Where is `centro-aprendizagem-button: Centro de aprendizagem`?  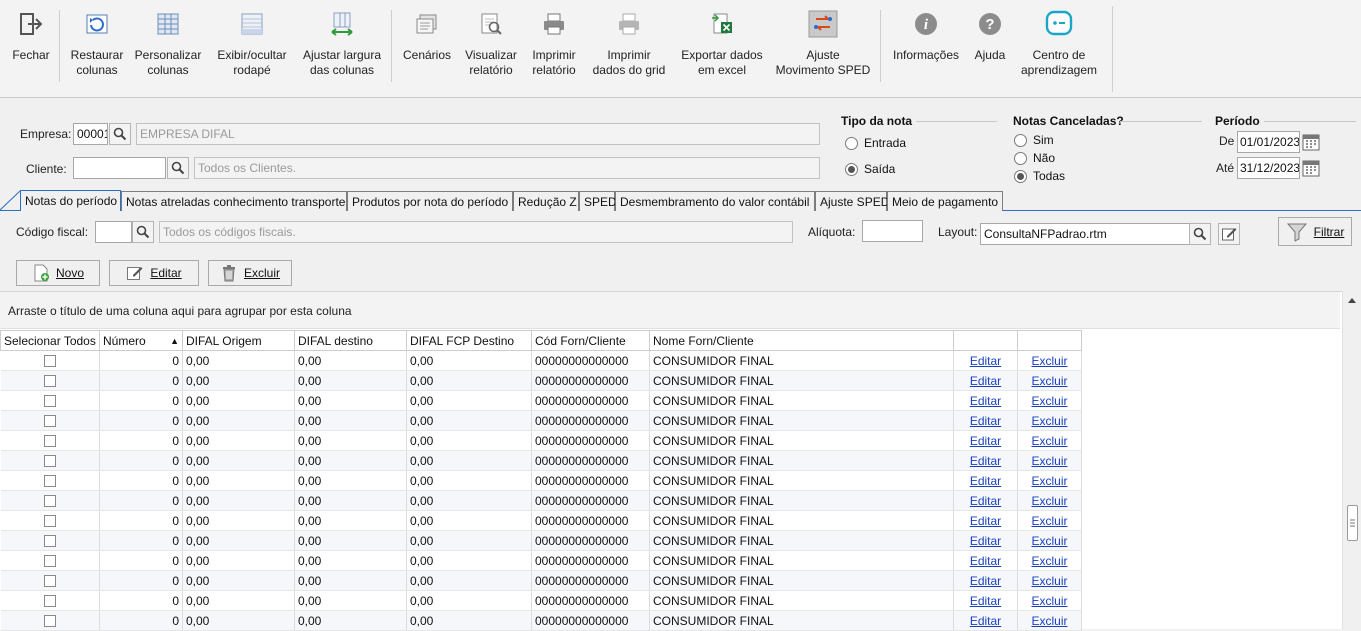
centro-aprendizagem-button: Centro de aprendizagem is located at coordinates (1059, 48).